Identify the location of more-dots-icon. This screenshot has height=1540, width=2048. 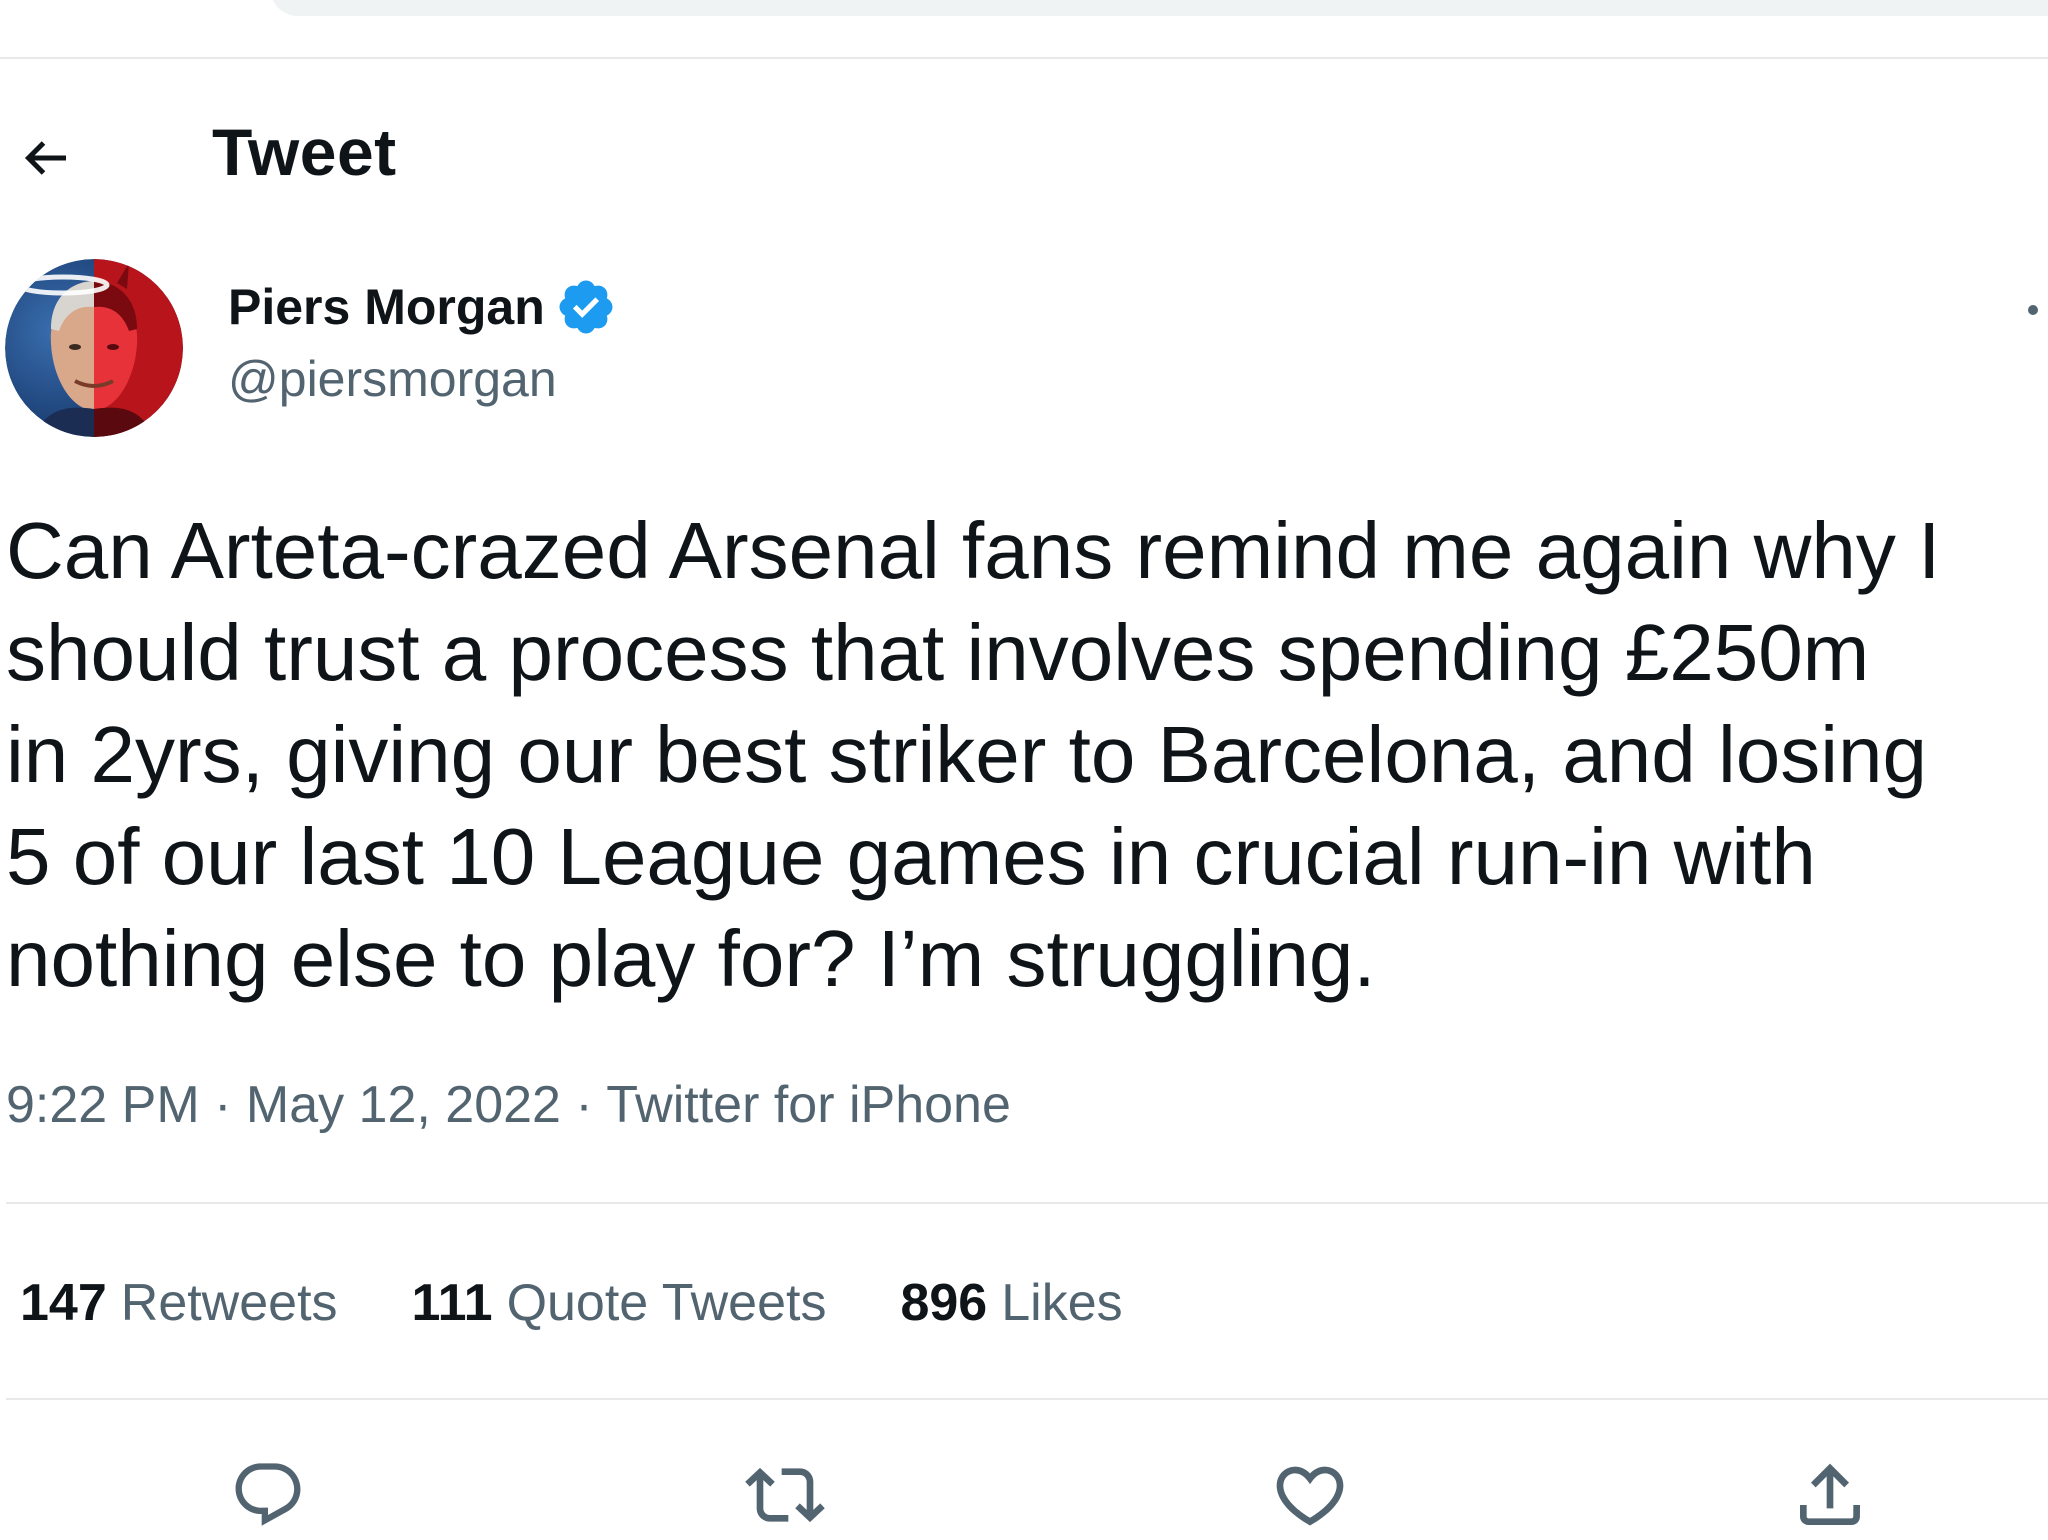
(2033, 310).